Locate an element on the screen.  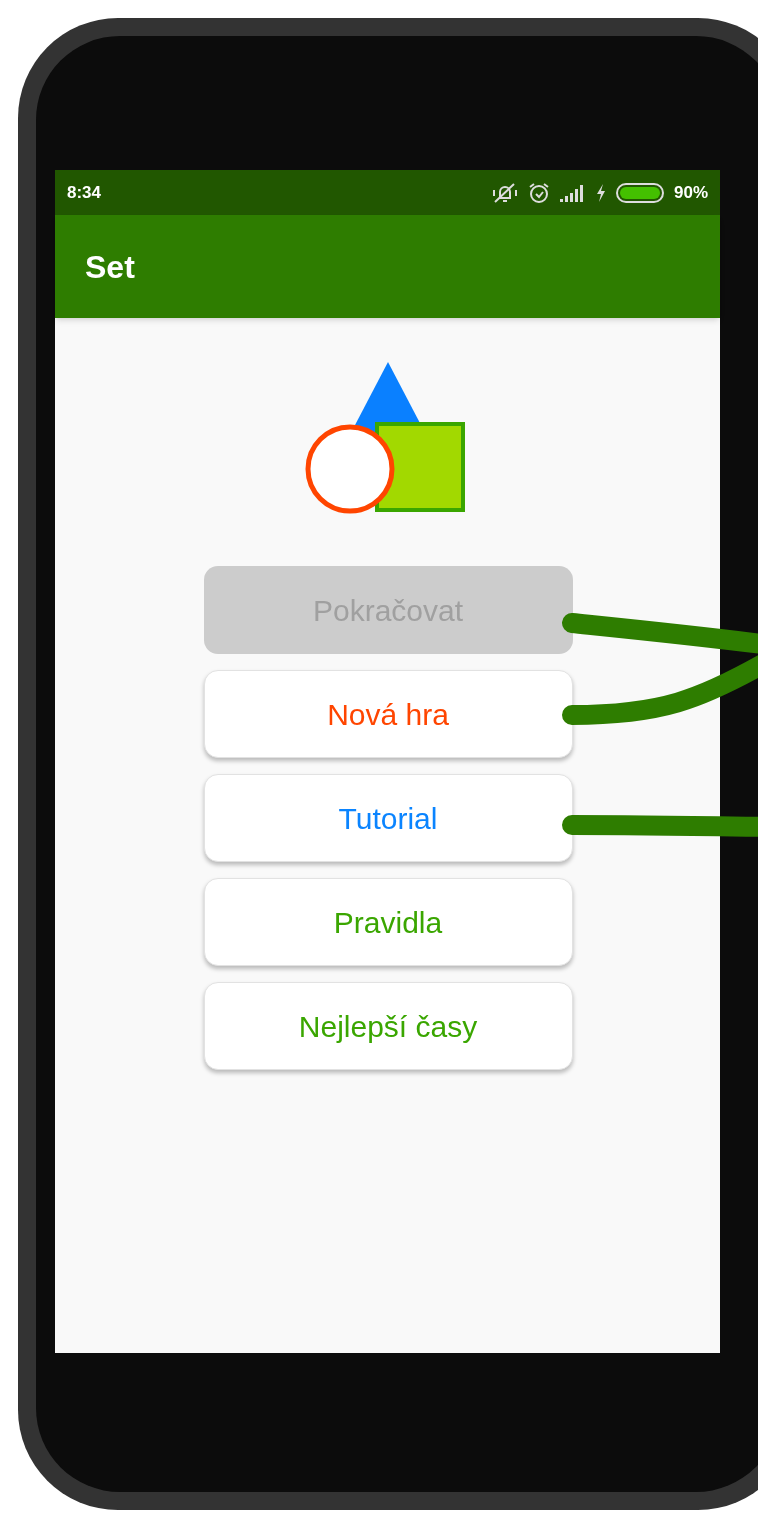
alarm-icon is located at coordinates (538, 192).